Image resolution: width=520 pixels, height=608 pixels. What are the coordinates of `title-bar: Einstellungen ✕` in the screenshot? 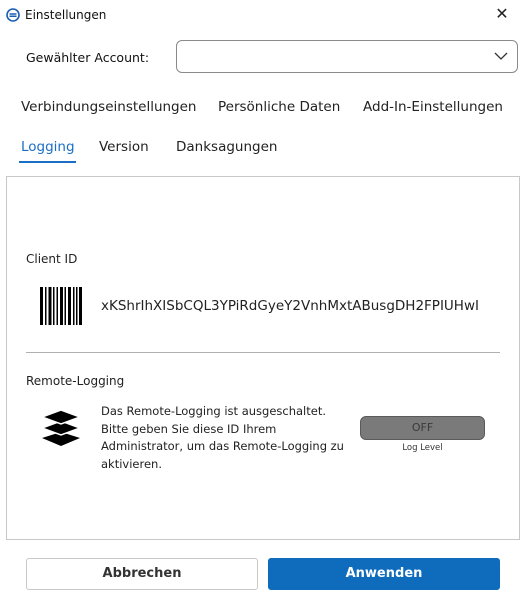 It's located at (260, 15).